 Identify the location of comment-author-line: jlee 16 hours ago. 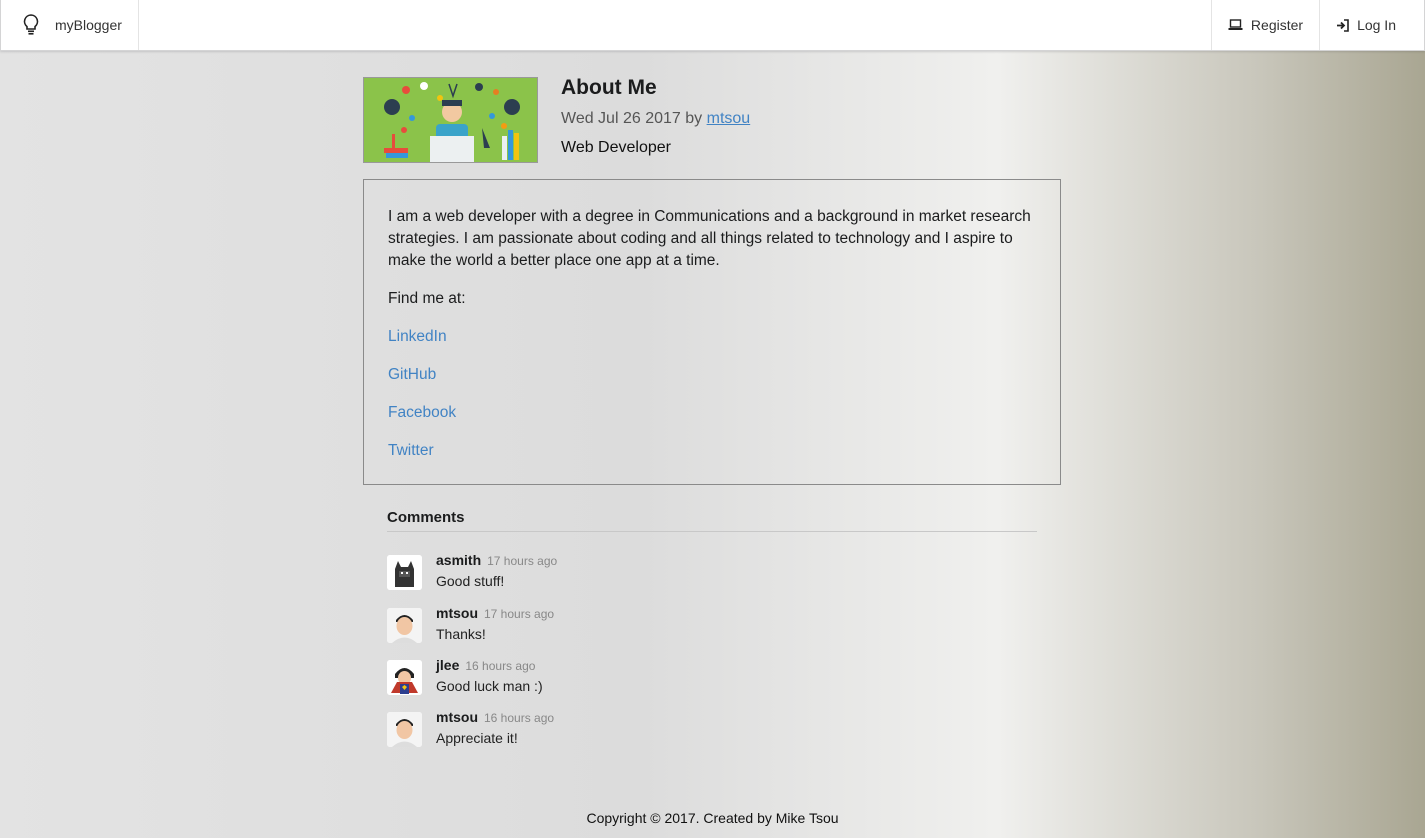
(485, 665).